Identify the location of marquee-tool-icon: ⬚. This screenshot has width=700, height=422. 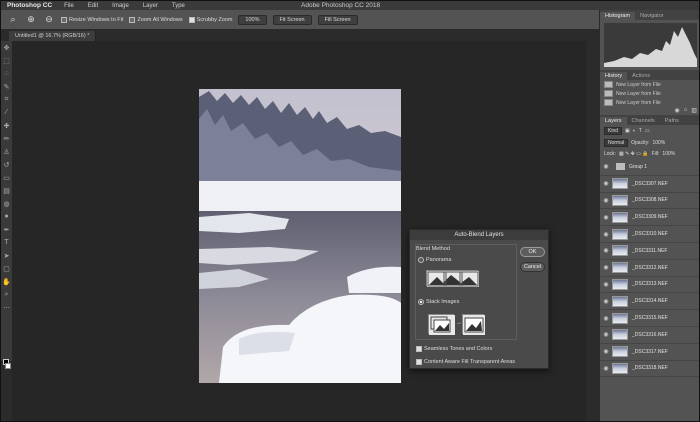
(6, 60).